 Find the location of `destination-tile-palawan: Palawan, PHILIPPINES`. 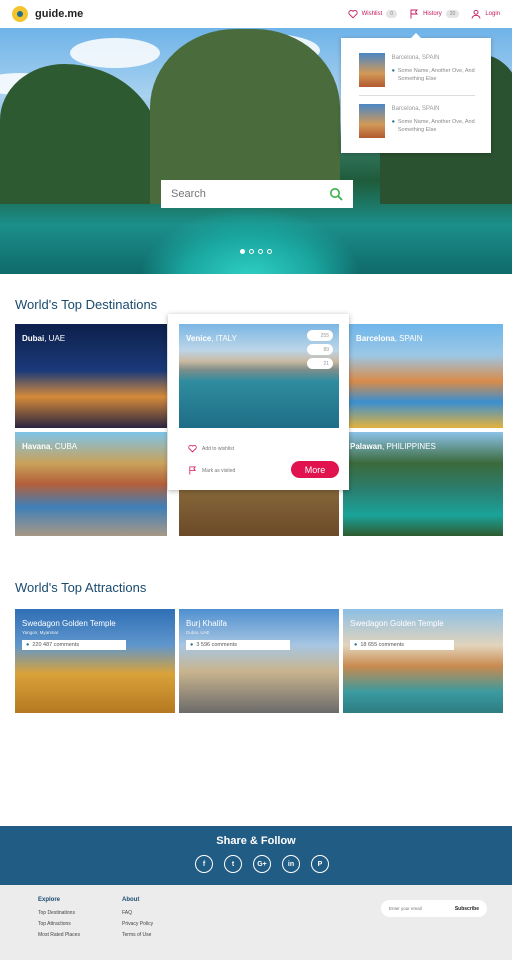

destination-tile-palawan: Palawan, PHILIPPINES is located at coordinates (423, 484).